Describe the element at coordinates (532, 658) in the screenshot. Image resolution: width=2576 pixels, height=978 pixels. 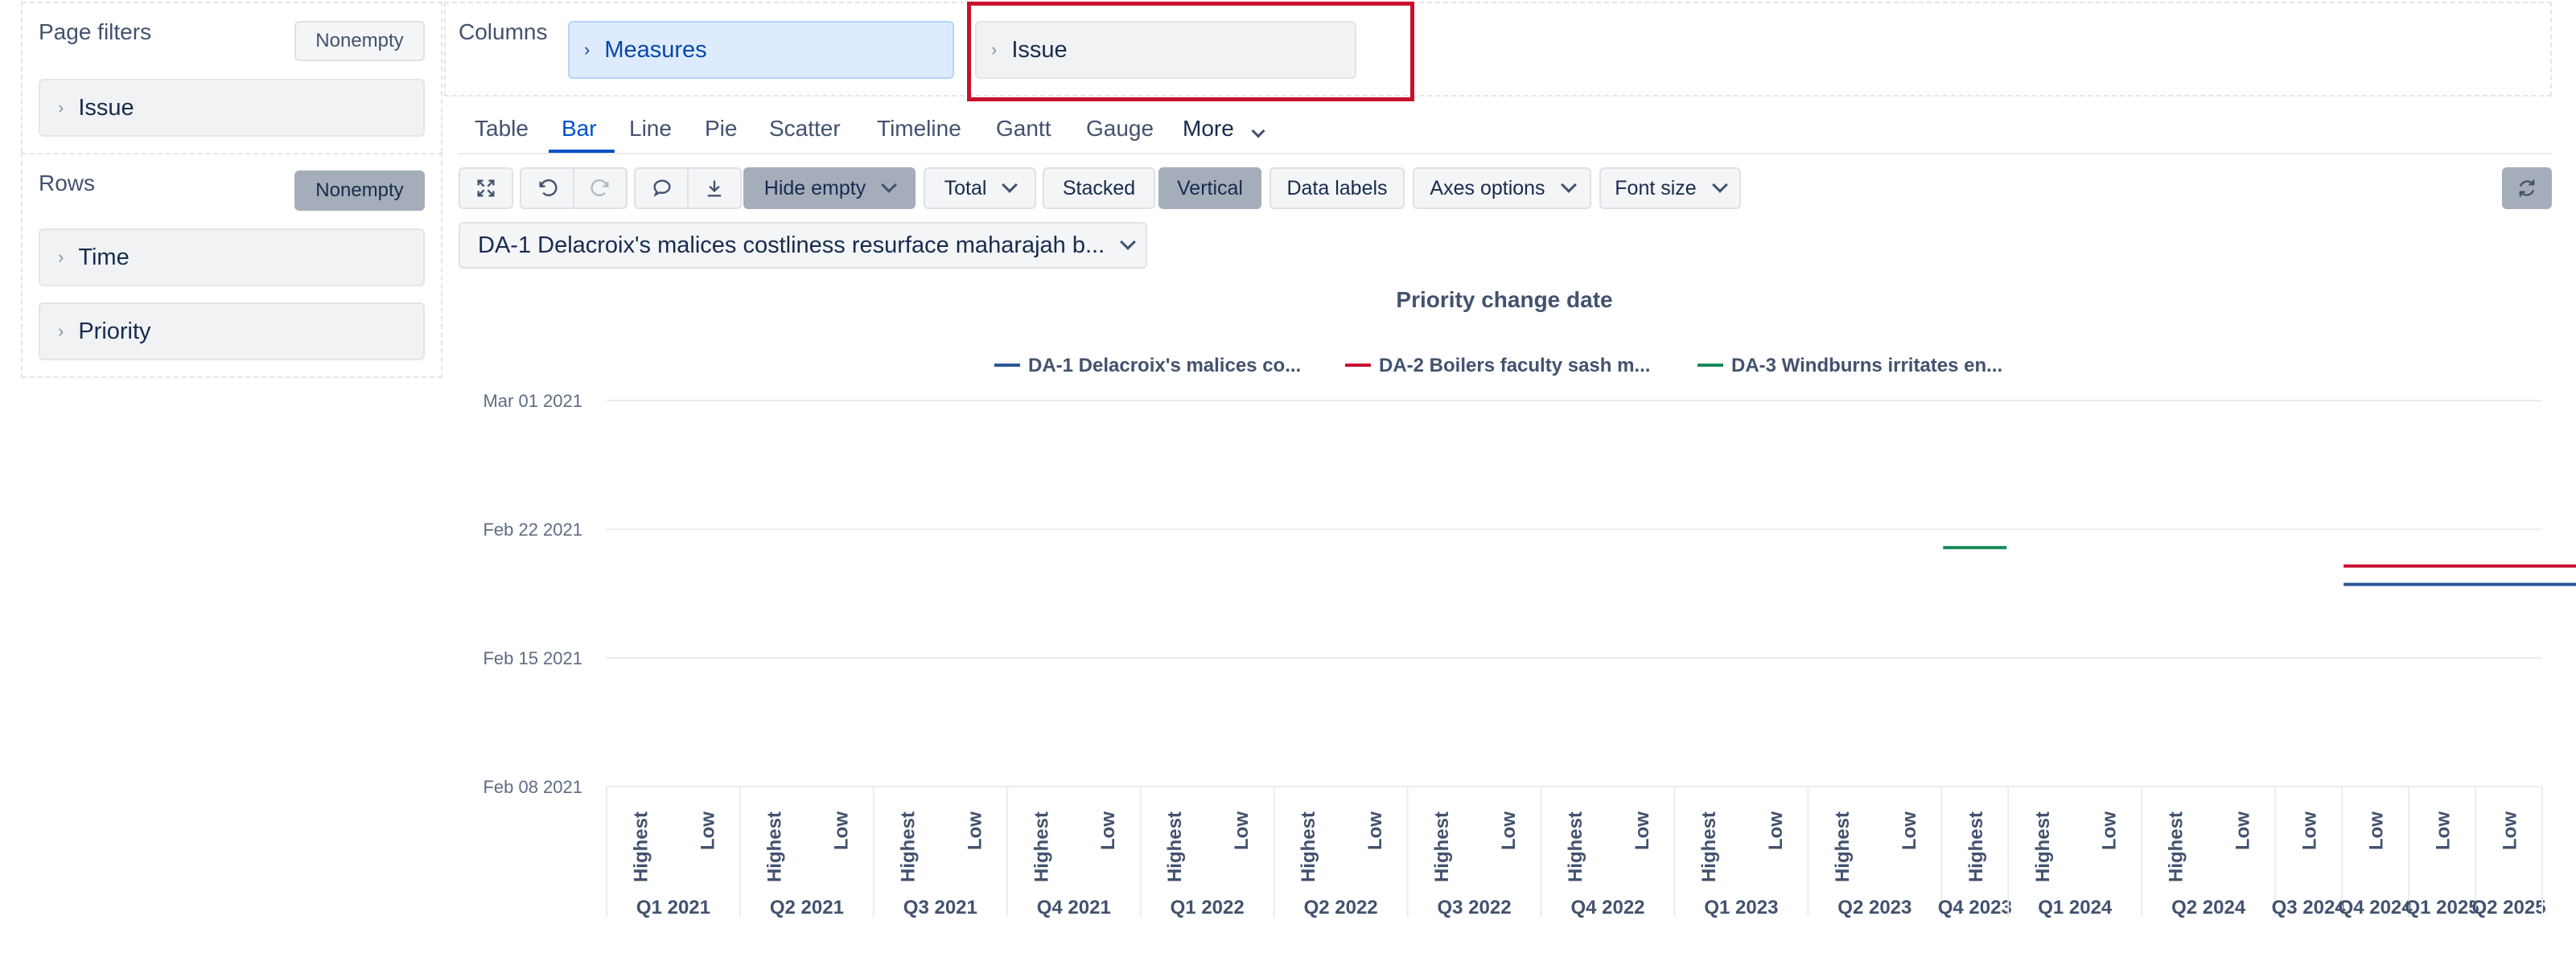
I see `y-tick-label: Feb 15 2021` at that location.